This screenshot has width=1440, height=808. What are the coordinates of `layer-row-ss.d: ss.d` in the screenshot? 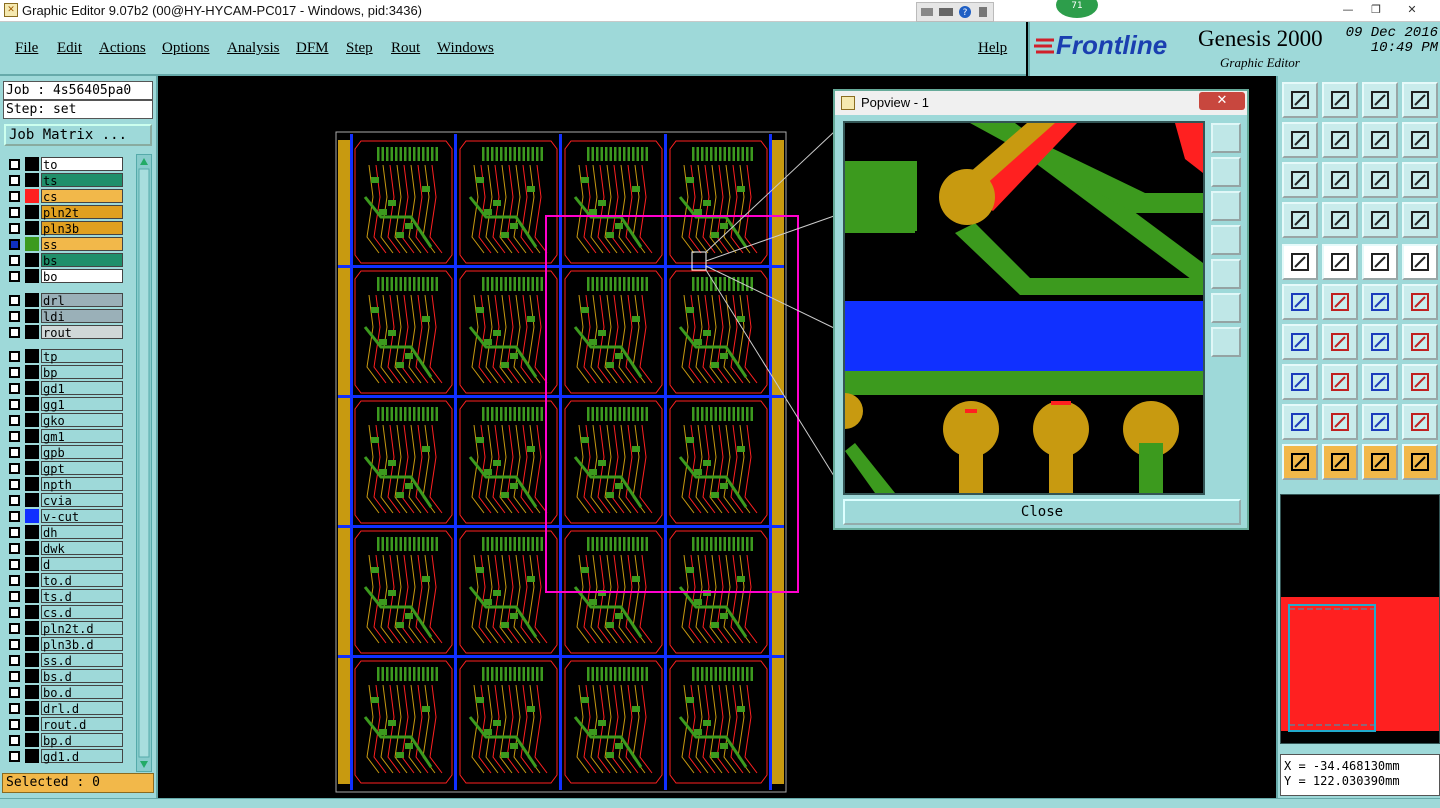 It's located at (65, 660).